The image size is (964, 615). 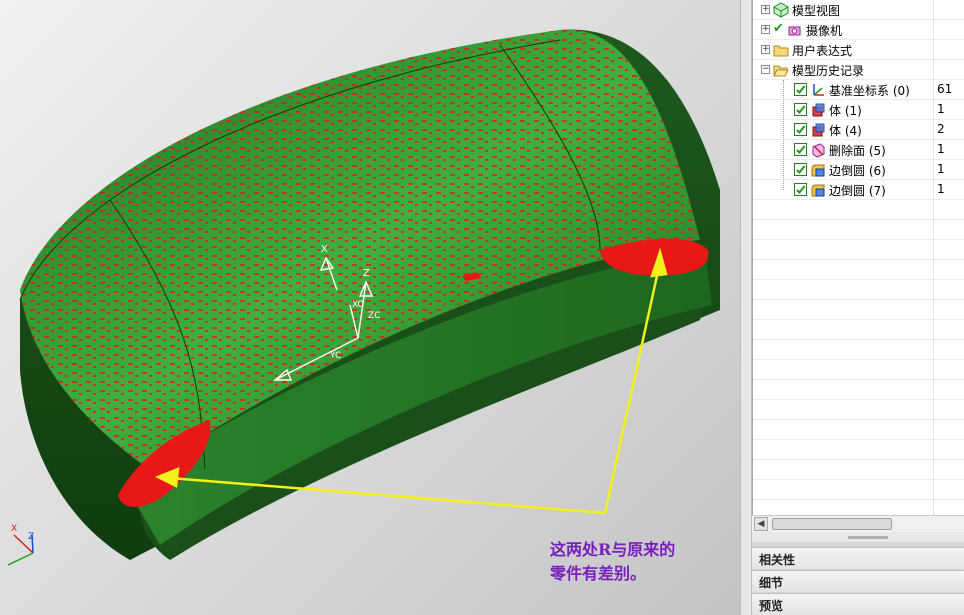 What do you see at coordinates (828, 71) in the screenshot?
I see `tree-node-label: 模型历史记录` at bounding box center [828, 71].